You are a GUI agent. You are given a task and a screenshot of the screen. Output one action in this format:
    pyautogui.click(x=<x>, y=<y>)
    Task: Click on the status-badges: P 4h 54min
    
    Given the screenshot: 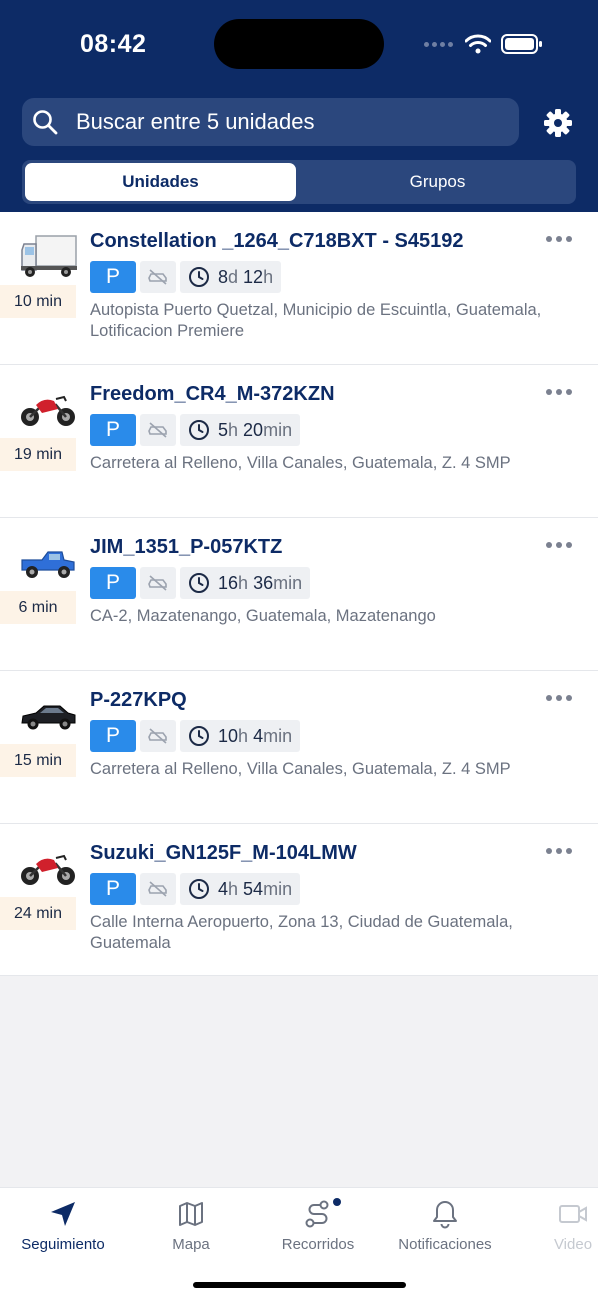 What is the action you would take?
    pyautogui.click(x=195, y=889)
    